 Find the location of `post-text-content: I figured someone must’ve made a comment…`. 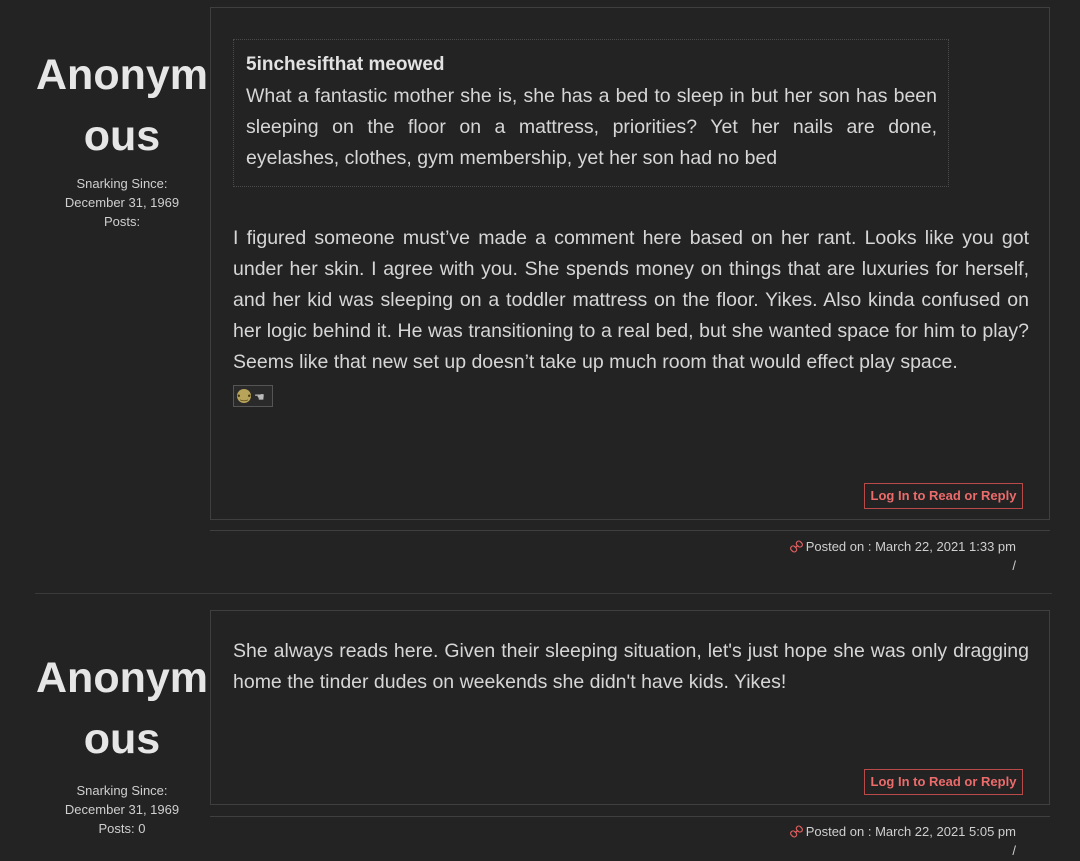

post-text-content: I figured someone must’ve made a comment… is located at coordinates (631, 300).